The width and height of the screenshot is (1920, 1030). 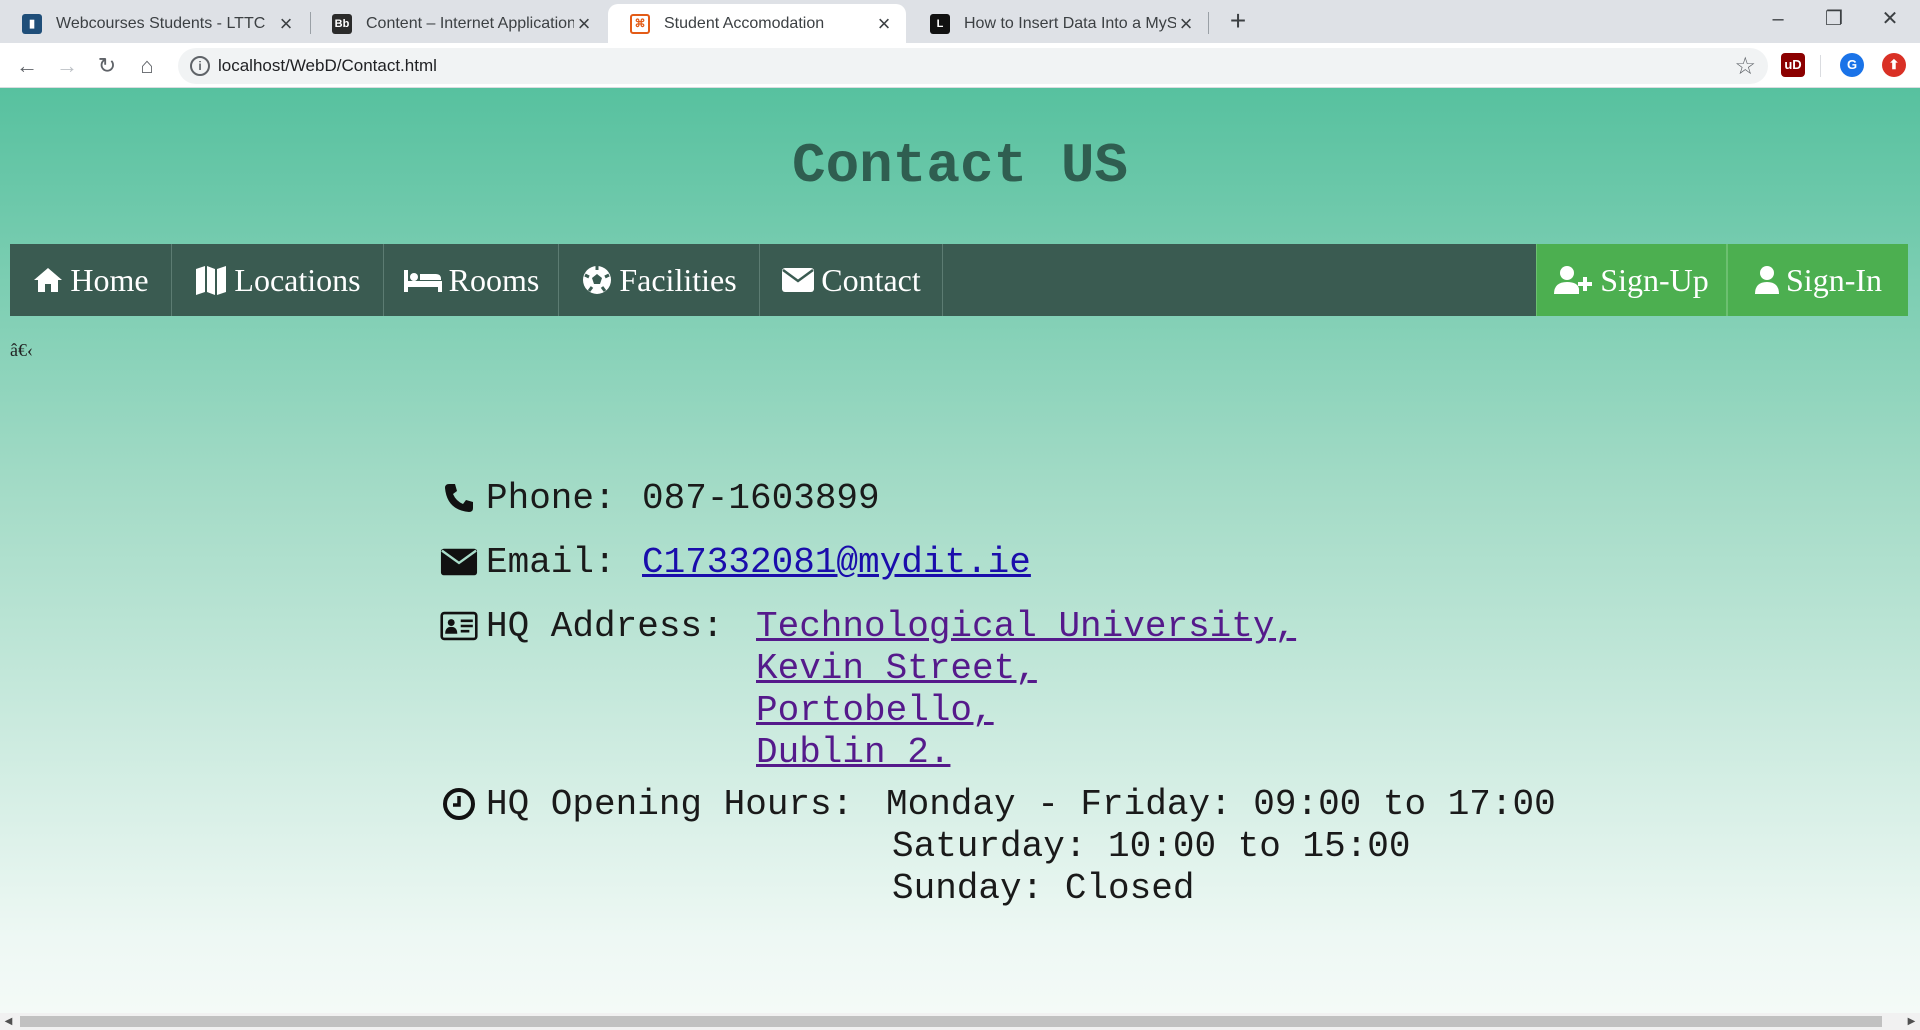 I want to click on profile-avatar: G, so click(x=1852, y=65).